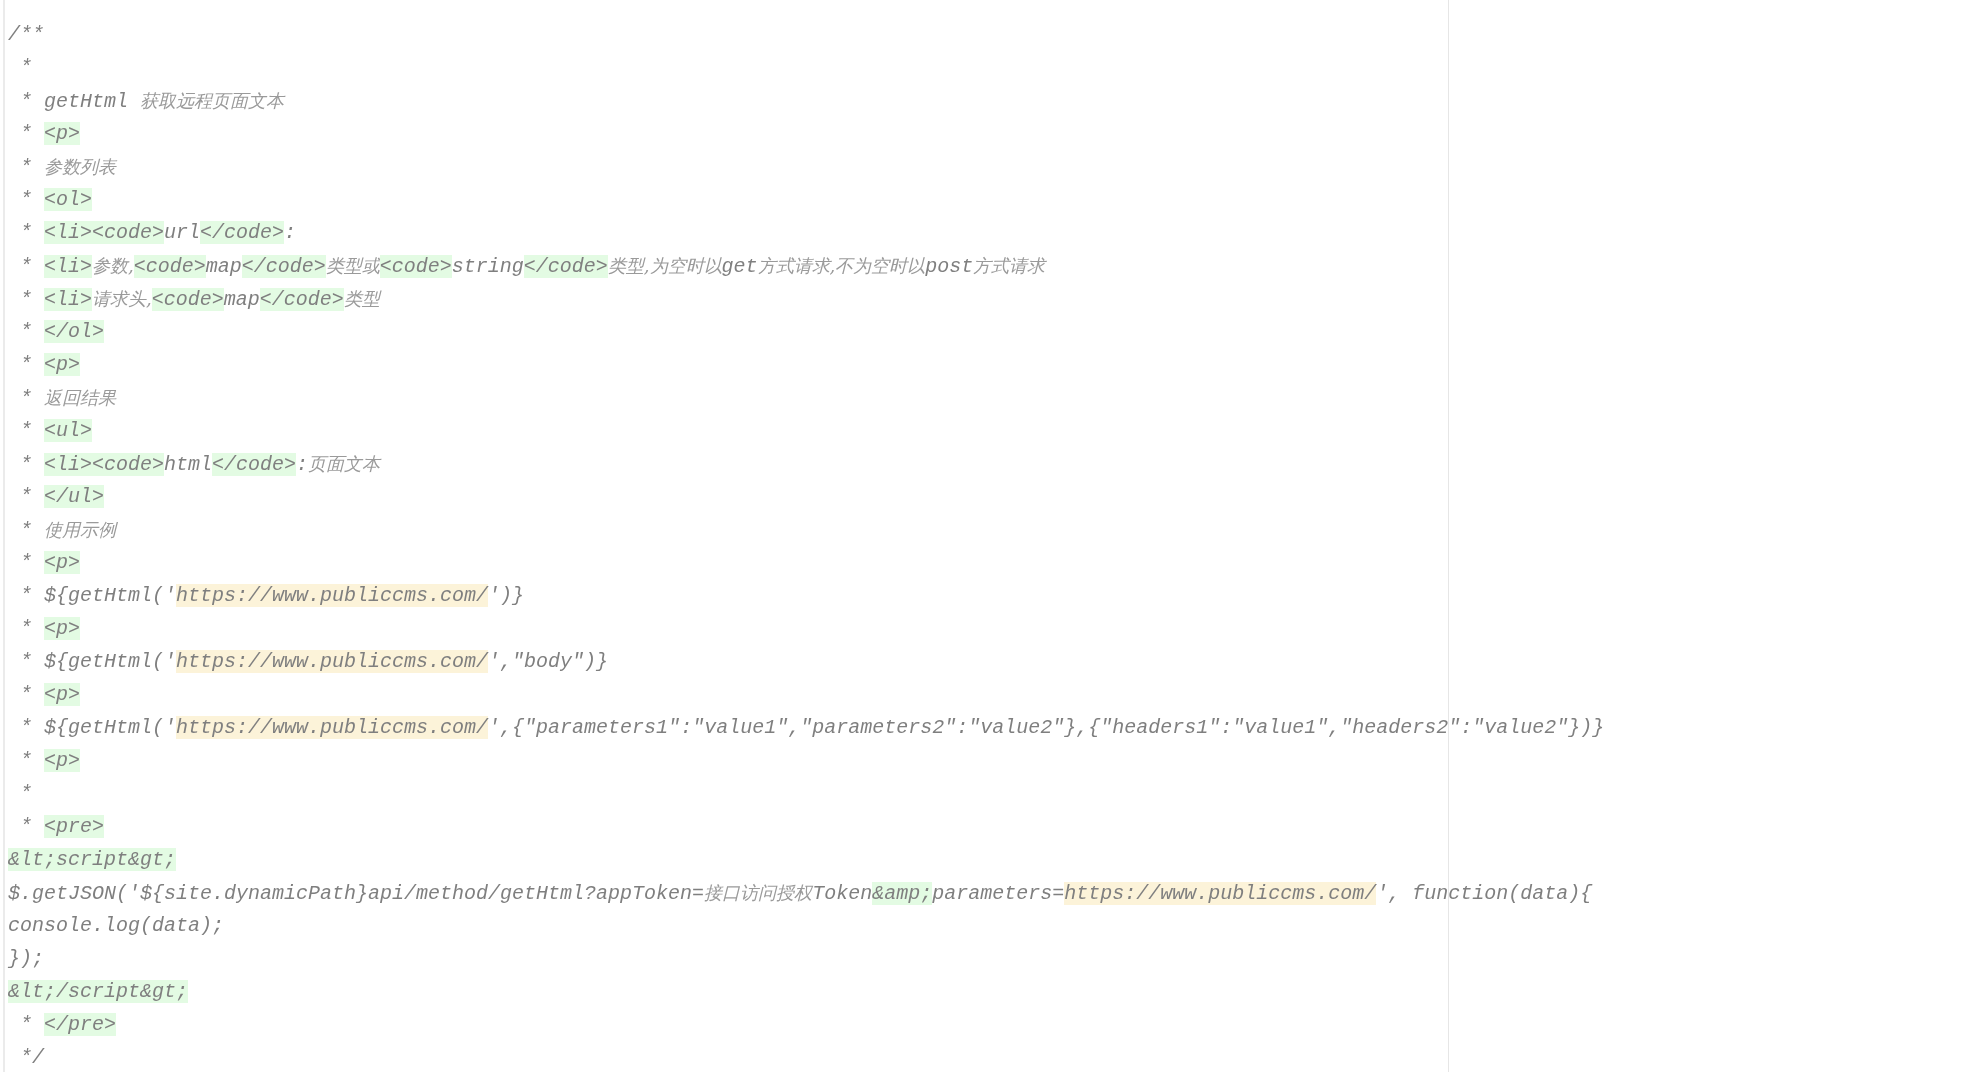 This screenshot has height=1072, width=1964. What do you see at coordinates (152, 102) in the screenshot?
I see `code-line: * getHtml 获取远程页面文本` at bounding box center [152, 102].